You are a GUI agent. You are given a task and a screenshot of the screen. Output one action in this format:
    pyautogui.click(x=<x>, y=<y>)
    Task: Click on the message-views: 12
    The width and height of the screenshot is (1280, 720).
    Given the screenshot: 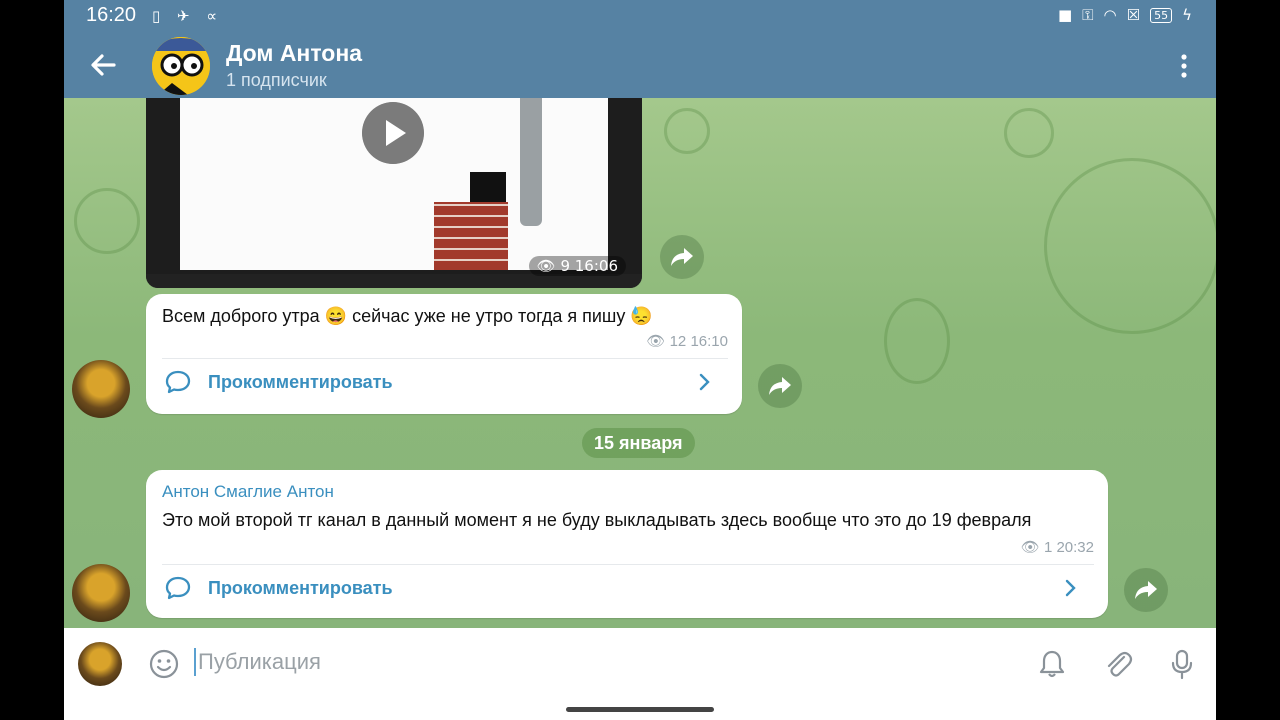 What is the action you would take?
    pyautogui.click(x=678, y=341)
    